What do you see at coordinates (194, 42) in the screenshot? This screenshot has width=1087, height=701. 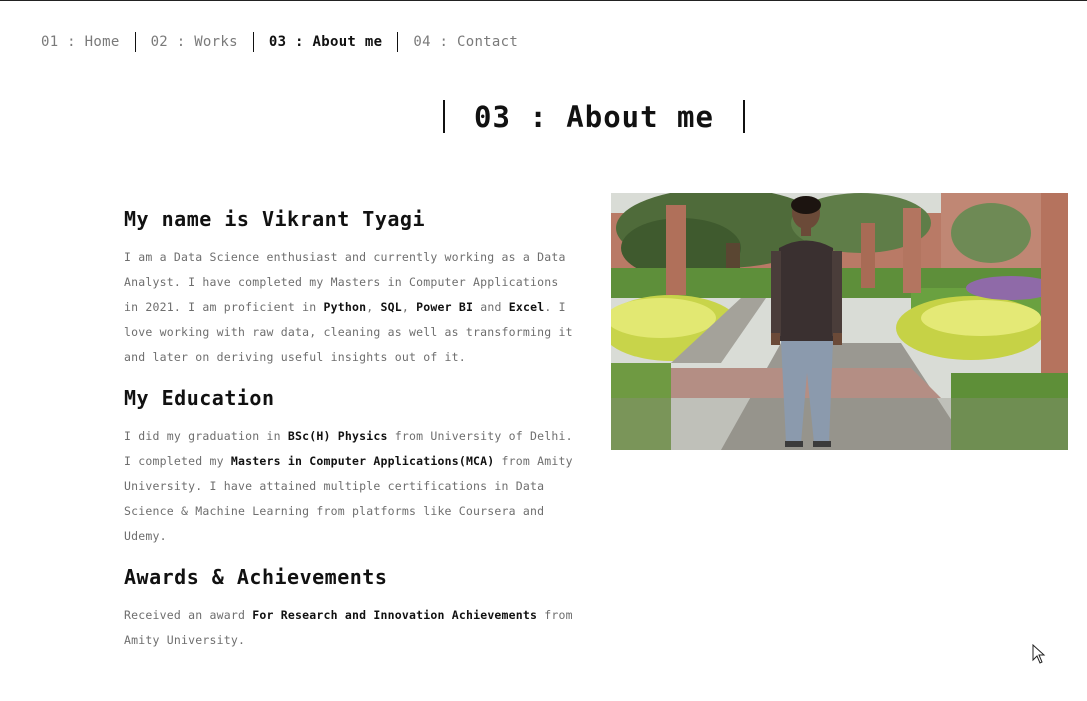 I see `nav-works-link: 02 : Works` at bounding box center [194, 42].